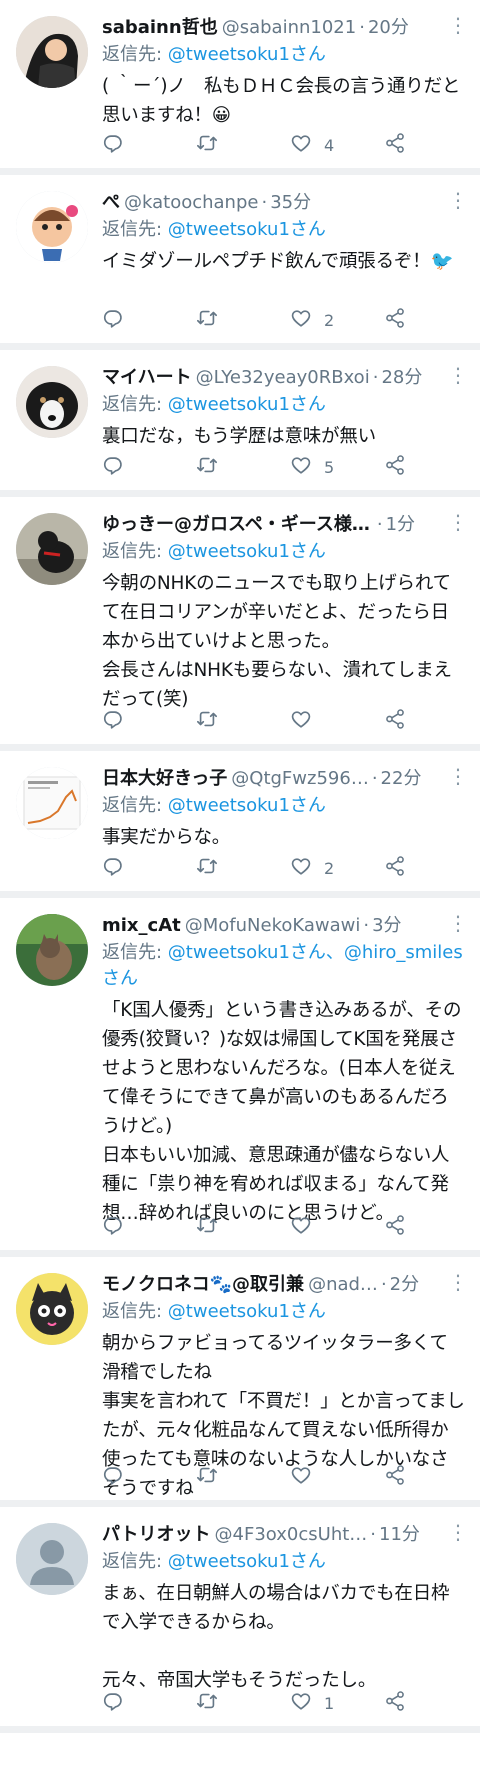  I want to click on timestamp: 20分, so click(388, 28).